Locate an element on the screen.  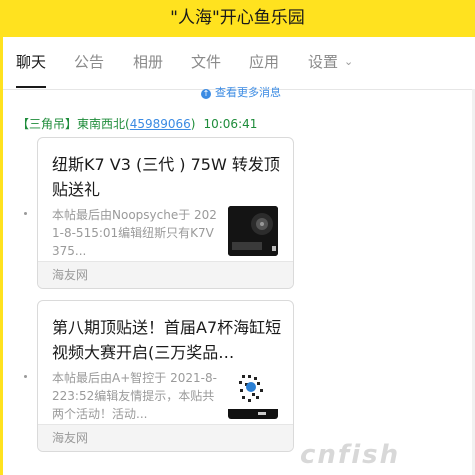
qr-code-thumbnail-image is located at coordinates (253, 394).